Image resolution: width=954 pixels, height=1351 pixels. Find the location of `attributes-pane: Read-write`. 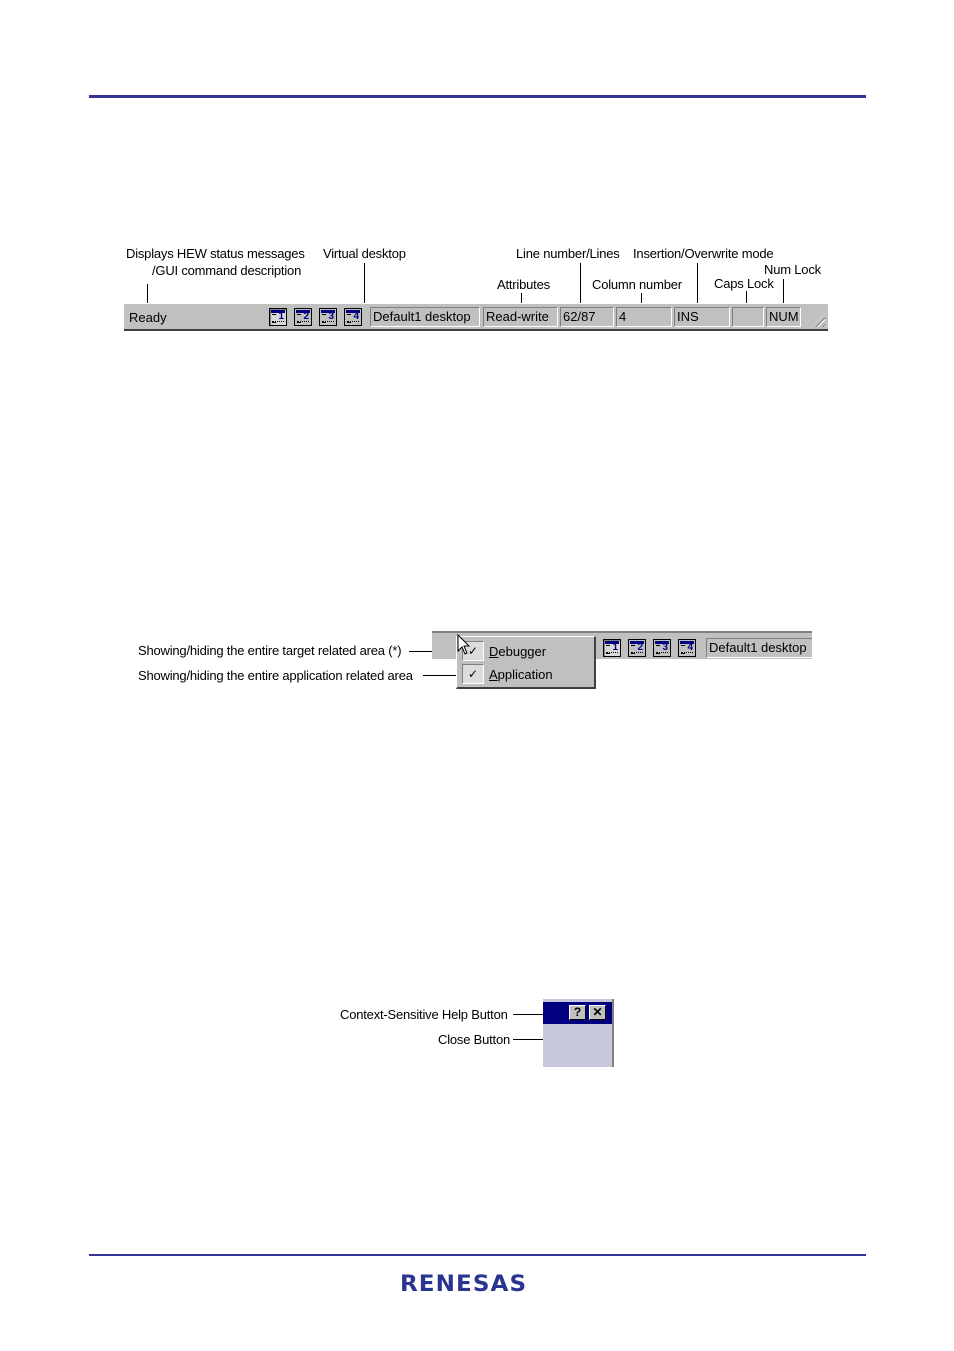

attributes-pane: Read-write is located at coordinates (520, 317).